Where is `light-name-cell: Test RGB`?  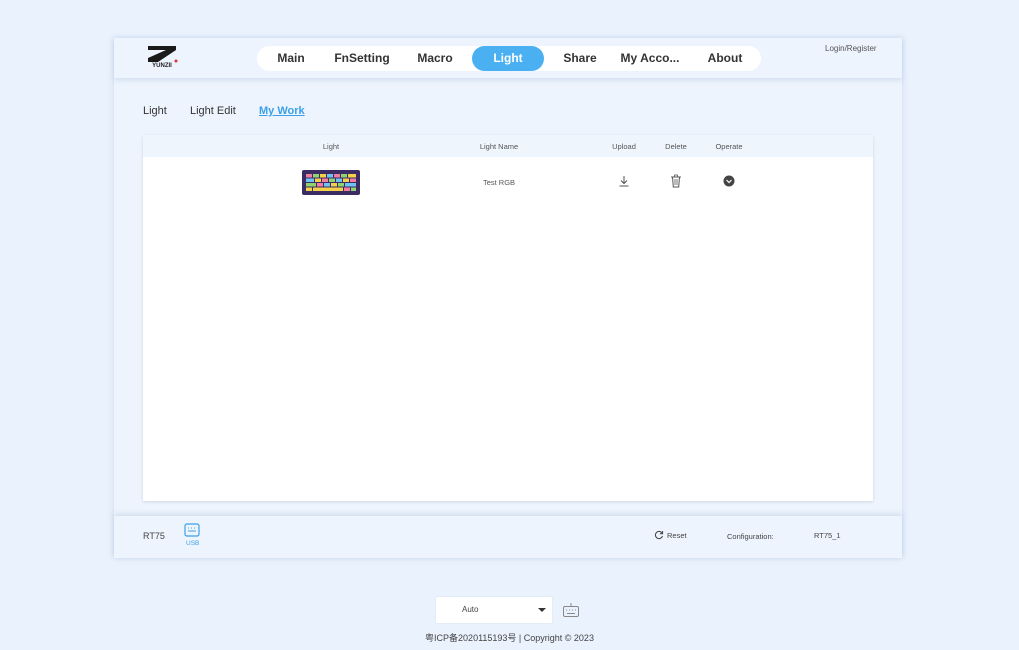 light-name-cell: Test RGB is located at coordinates (499, 182).